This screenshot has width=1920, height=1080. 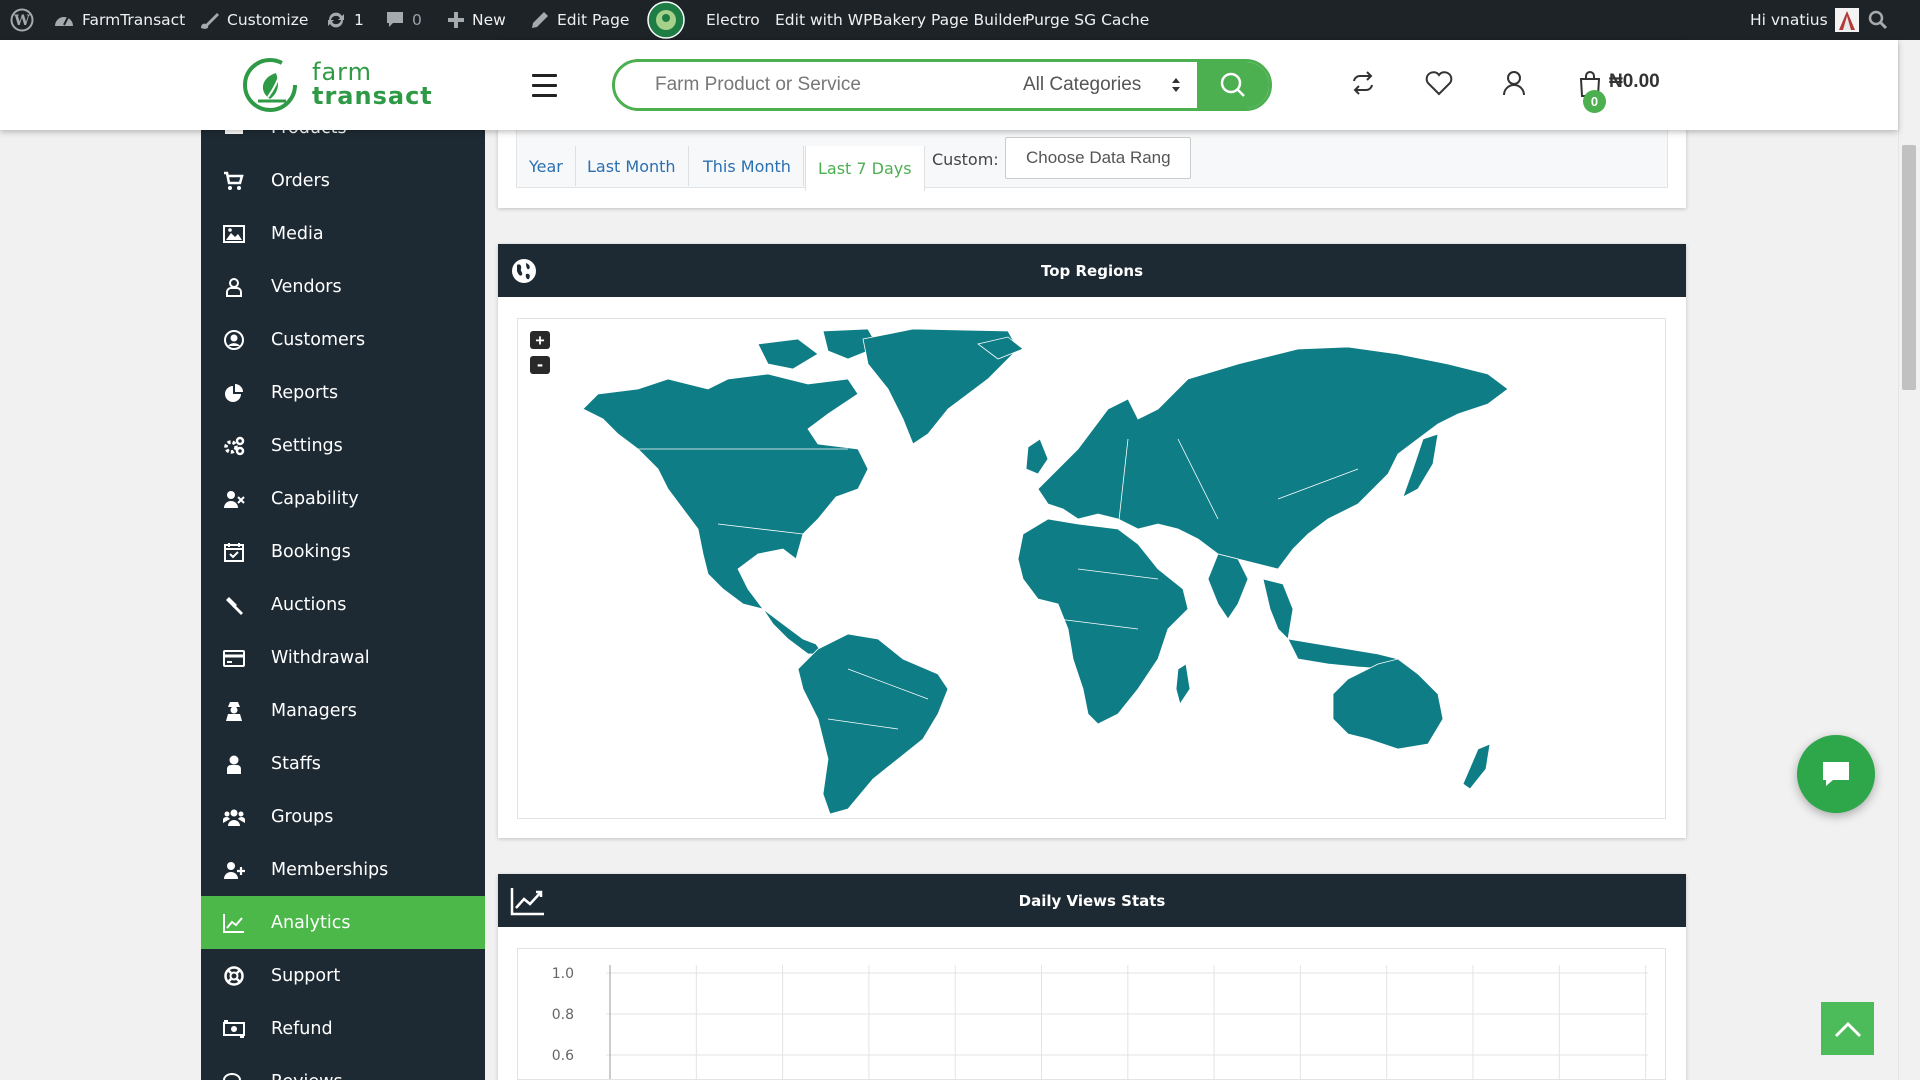 I want to click on sidebar-item-customers: Customers, so click(x=343, y=339).